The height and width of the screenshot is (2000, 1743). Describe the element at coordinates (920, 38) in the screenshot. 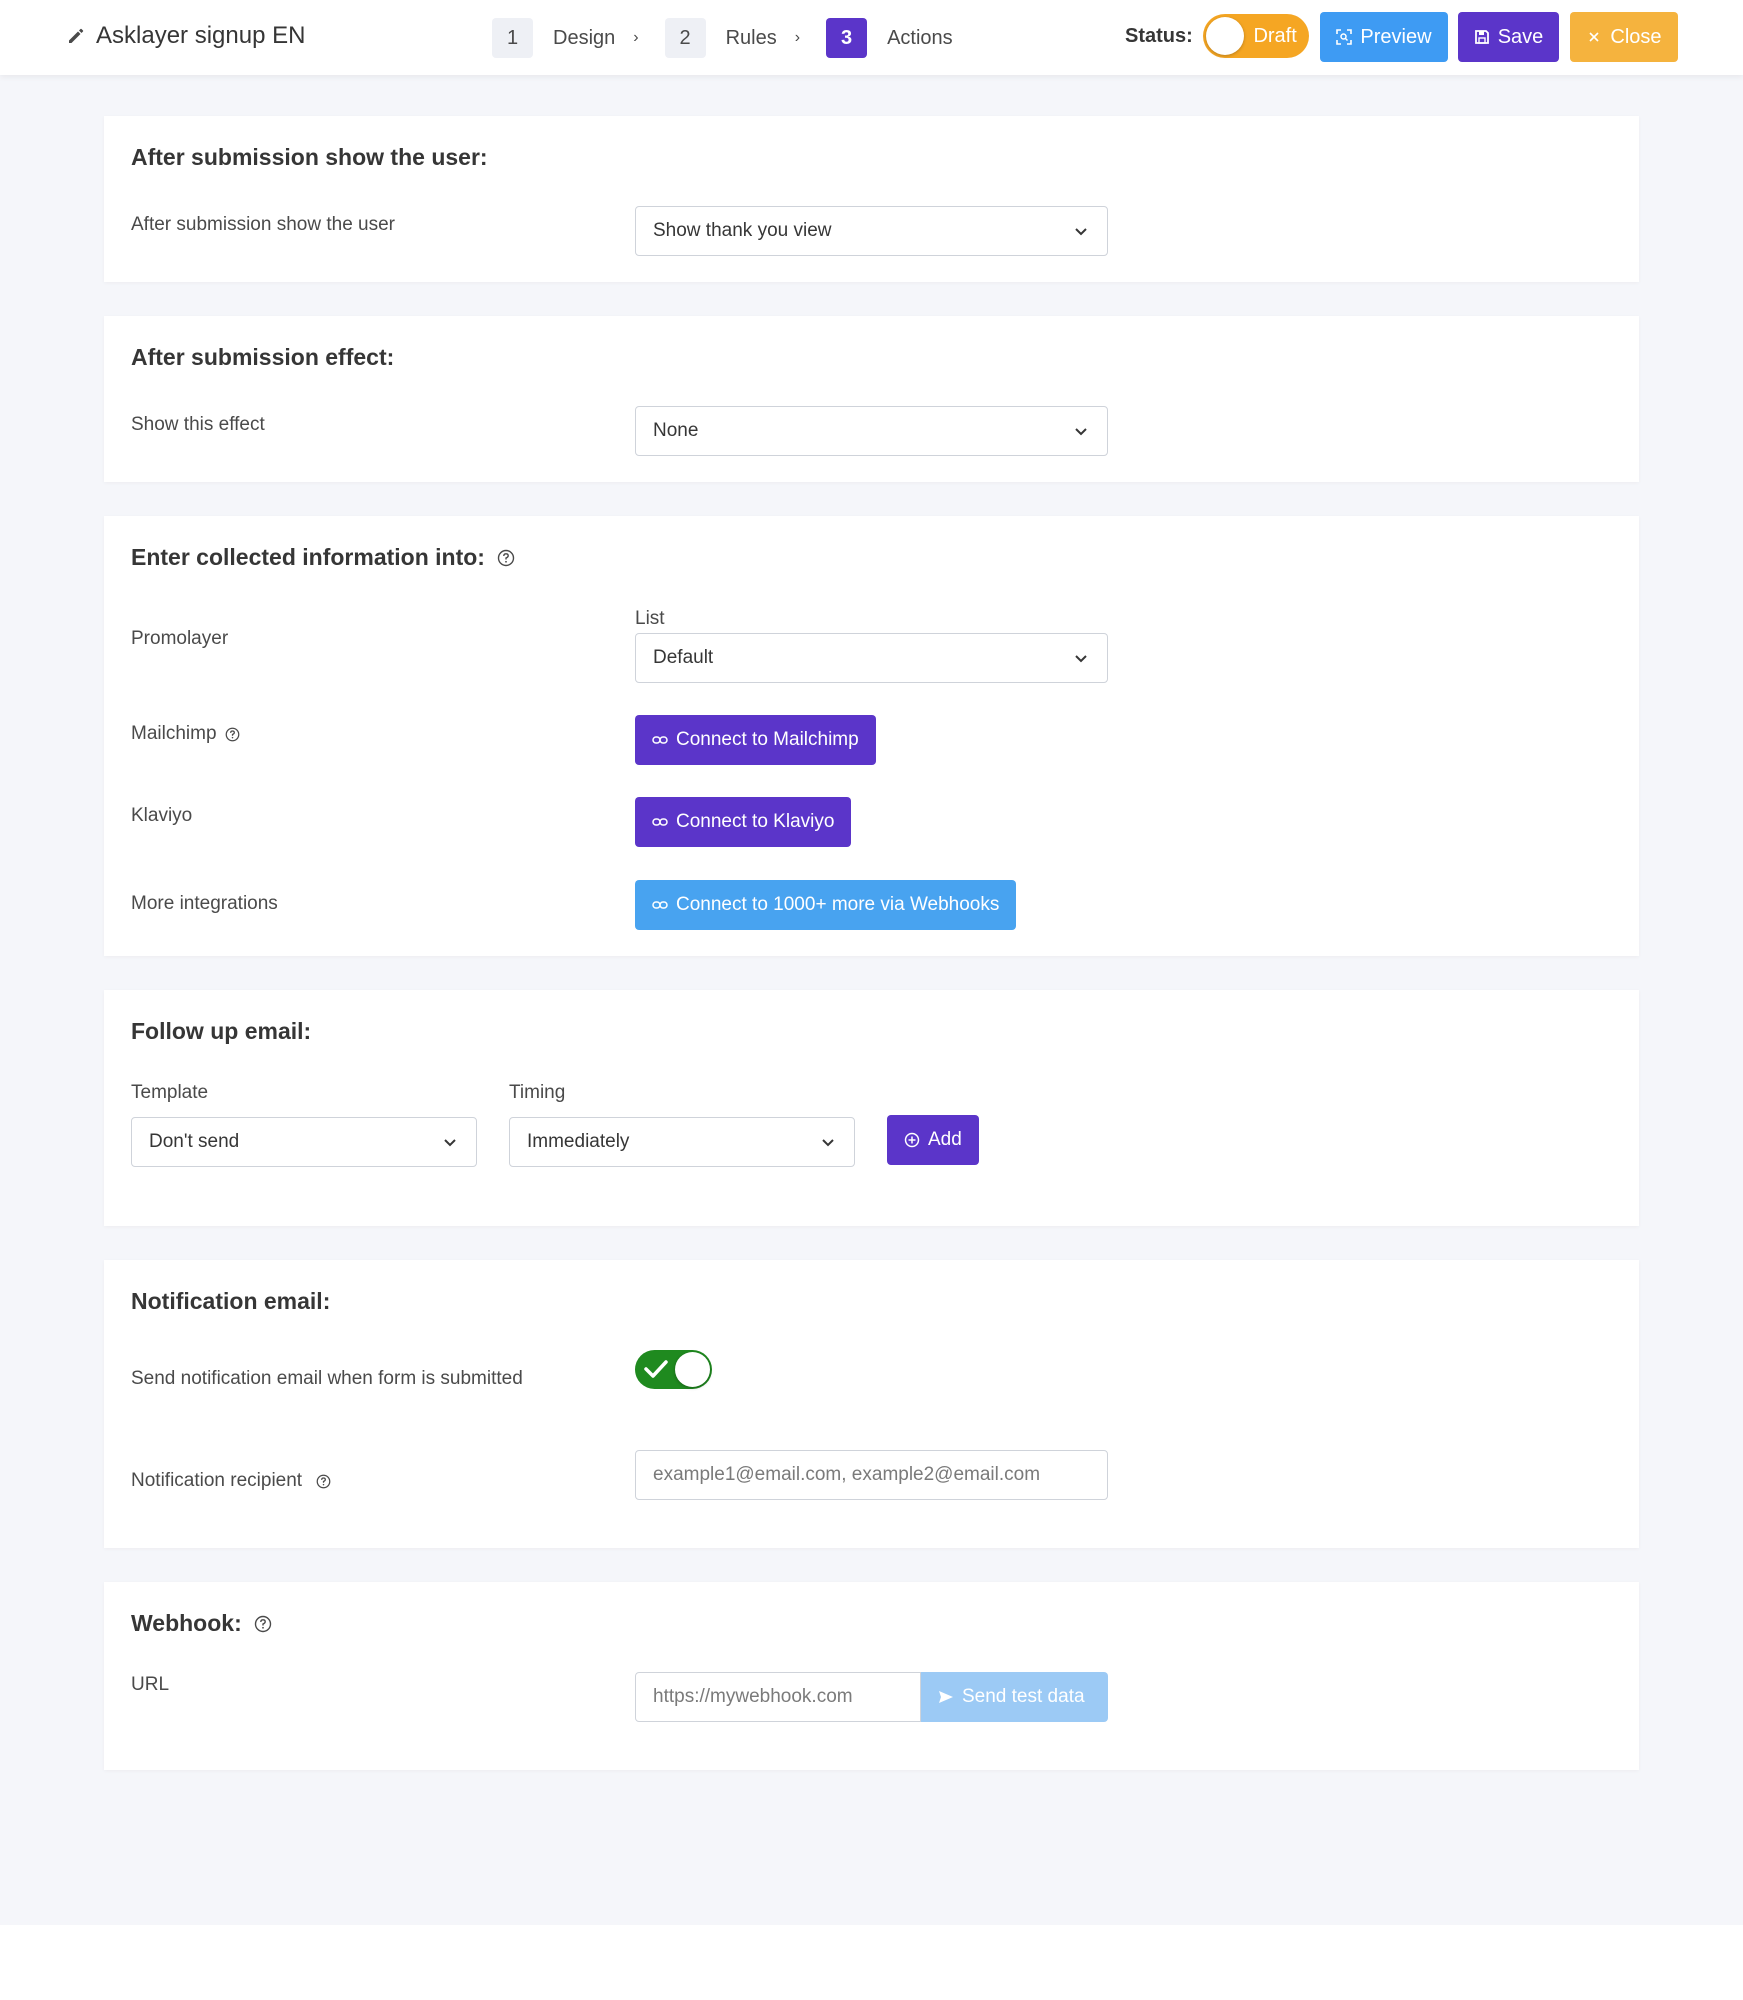

I see `step-3-label: Actions` at that location.